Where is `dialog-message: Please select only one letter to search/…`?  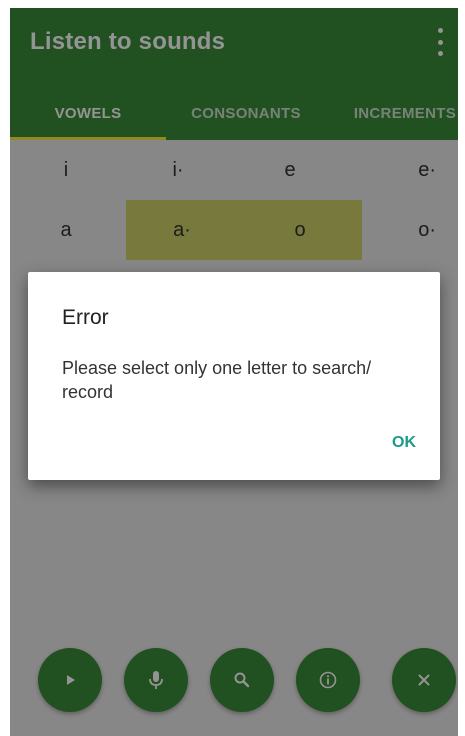 dialog-message: Please select only one letter to search/… is located at coordinates (217, 380).